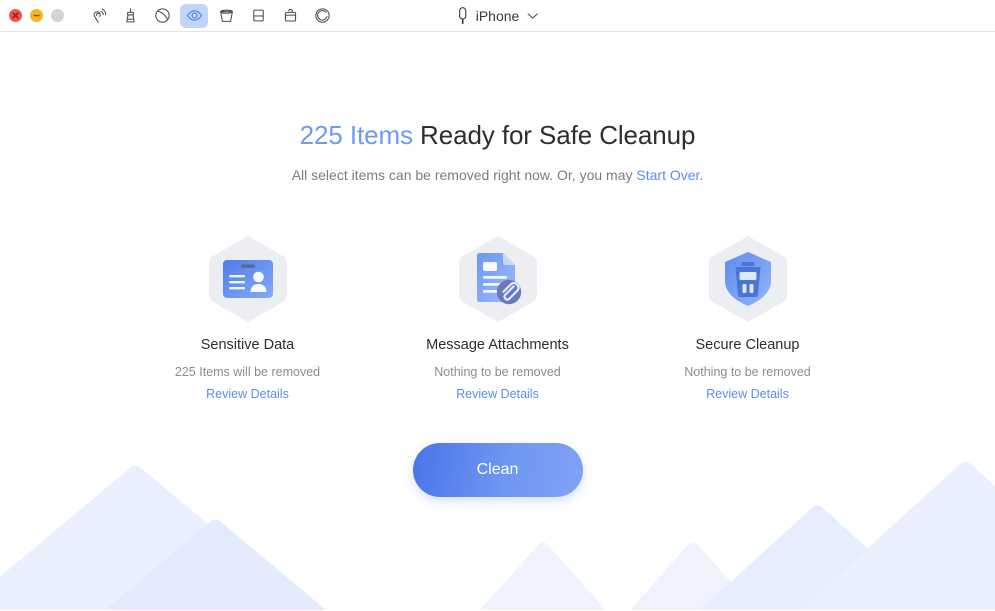 This screenshot has width=995, height=611. I want to click on id-card-icon, so click(248, 279).